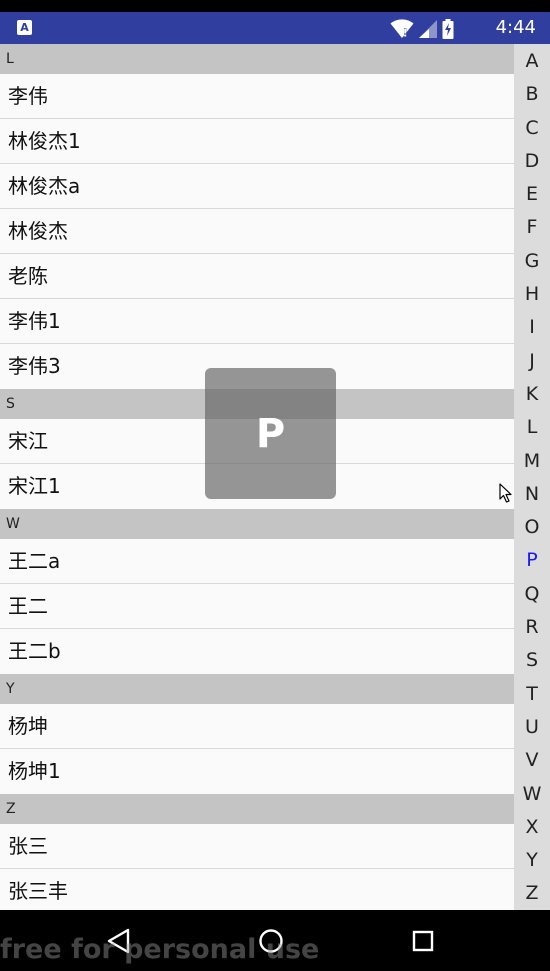 The image size is (550, 971). I want to click on index-letter-r: R, so click(532, 626).